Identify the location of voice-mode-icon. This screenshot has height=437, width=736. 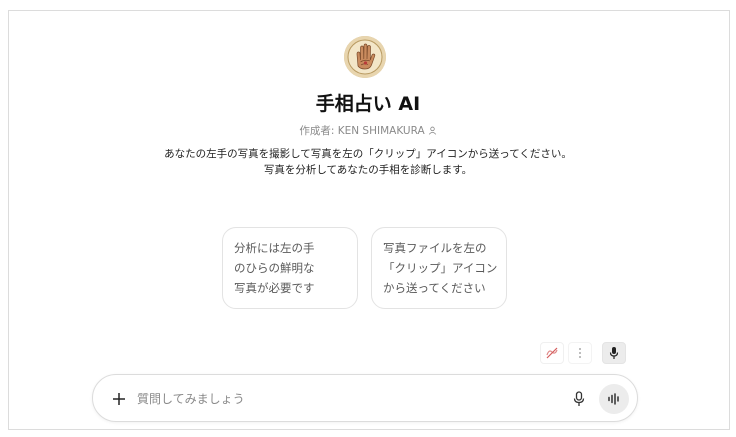
(613, 399).